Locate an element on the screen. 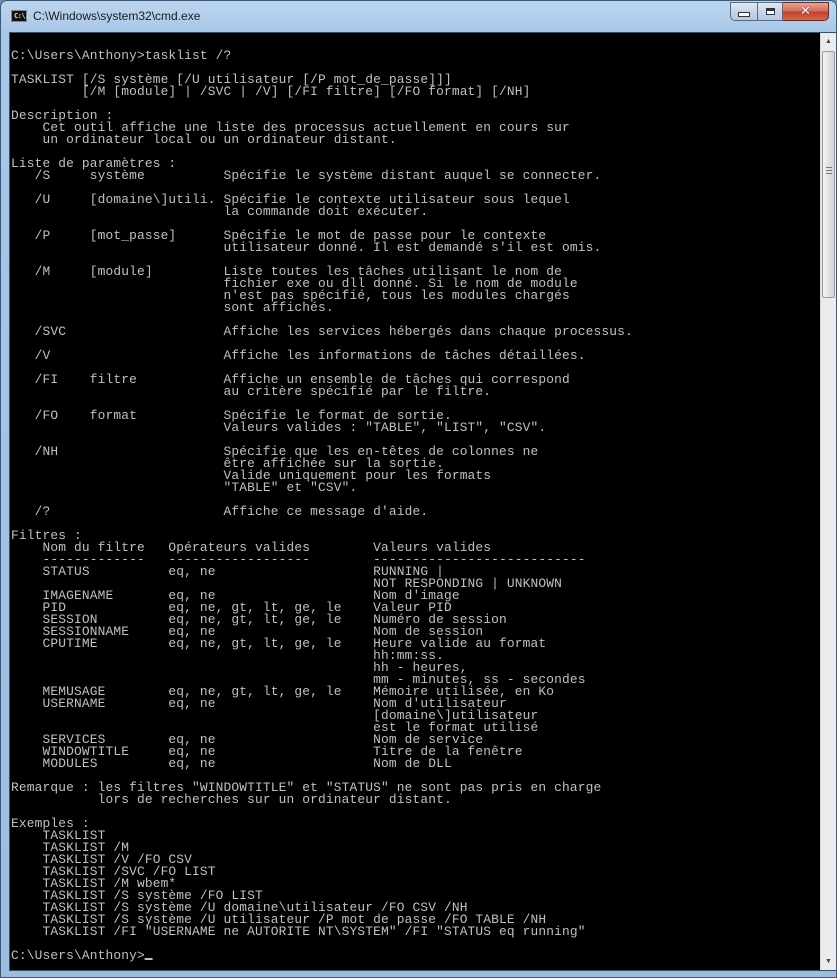 The height and width of the screenshot is (978, 837). command-prompt: C:\Users\Anthony> is located at coordinates (411, 955).